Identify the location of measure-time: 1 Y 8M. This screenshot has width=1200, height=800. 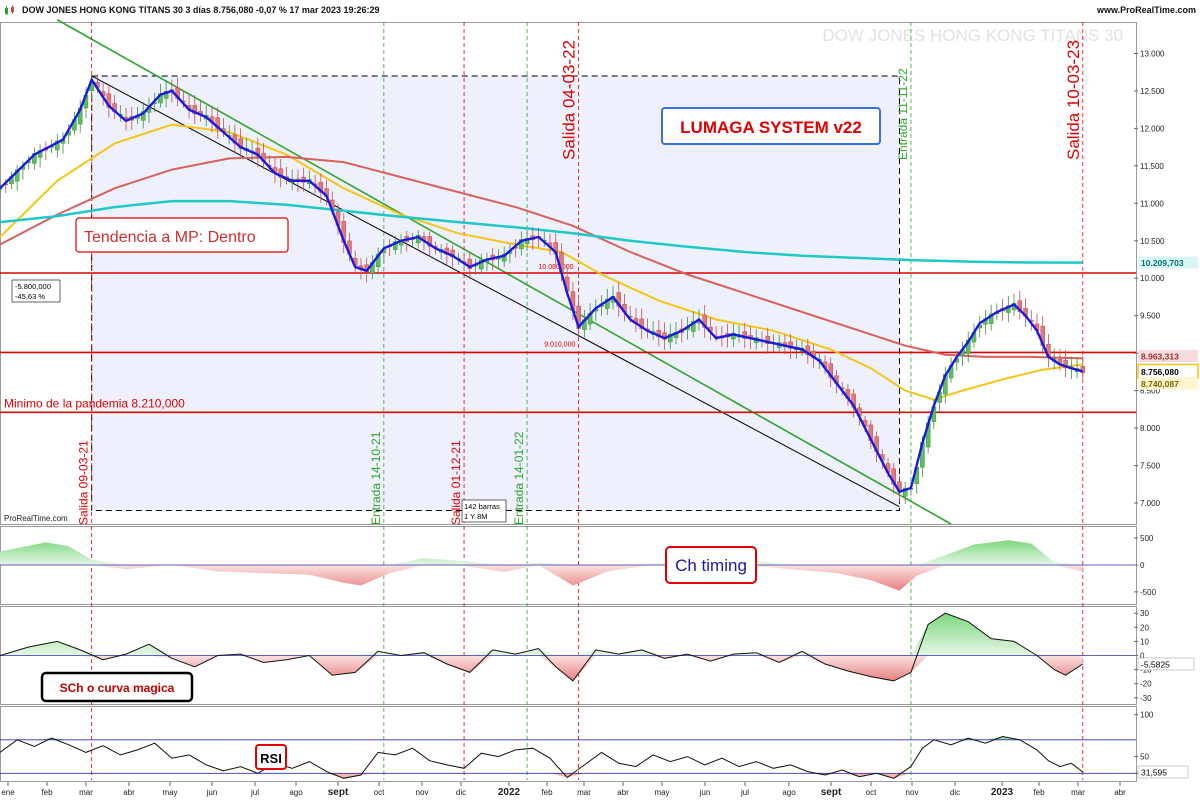
(476, 516).